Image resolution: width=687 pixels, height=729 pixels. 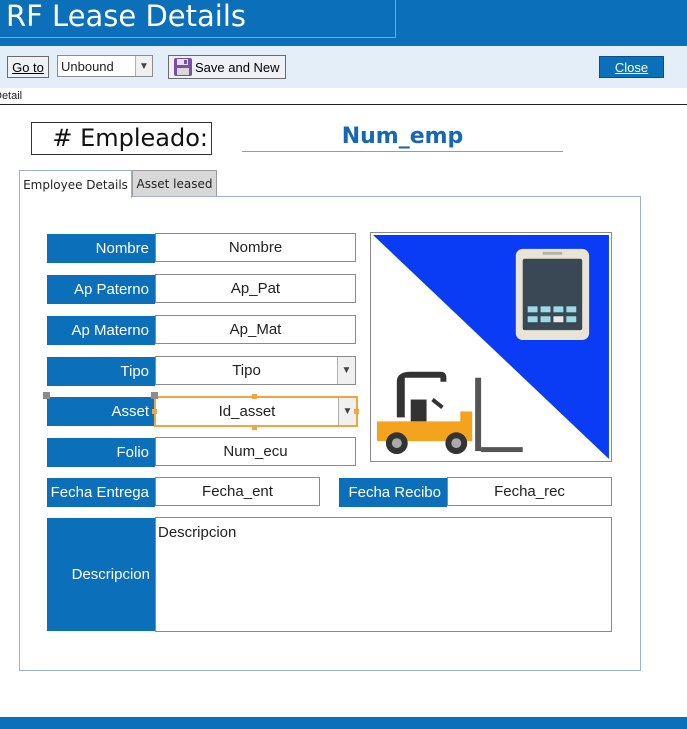 What do you see at coordinates (183, 67) in the screenshot?
I see `save-icon` at bounding box center [183, 67].